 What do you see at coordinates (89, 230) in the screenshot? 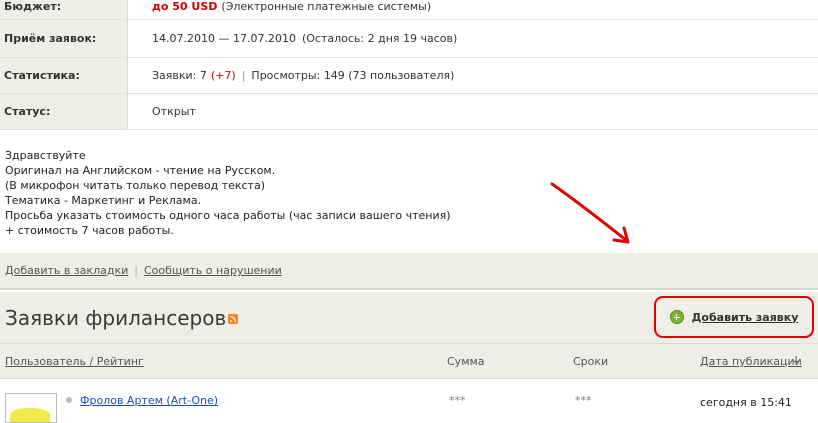
I see `description-line: + стоимость 7 часов работы.` at bounding box center [89, 230].